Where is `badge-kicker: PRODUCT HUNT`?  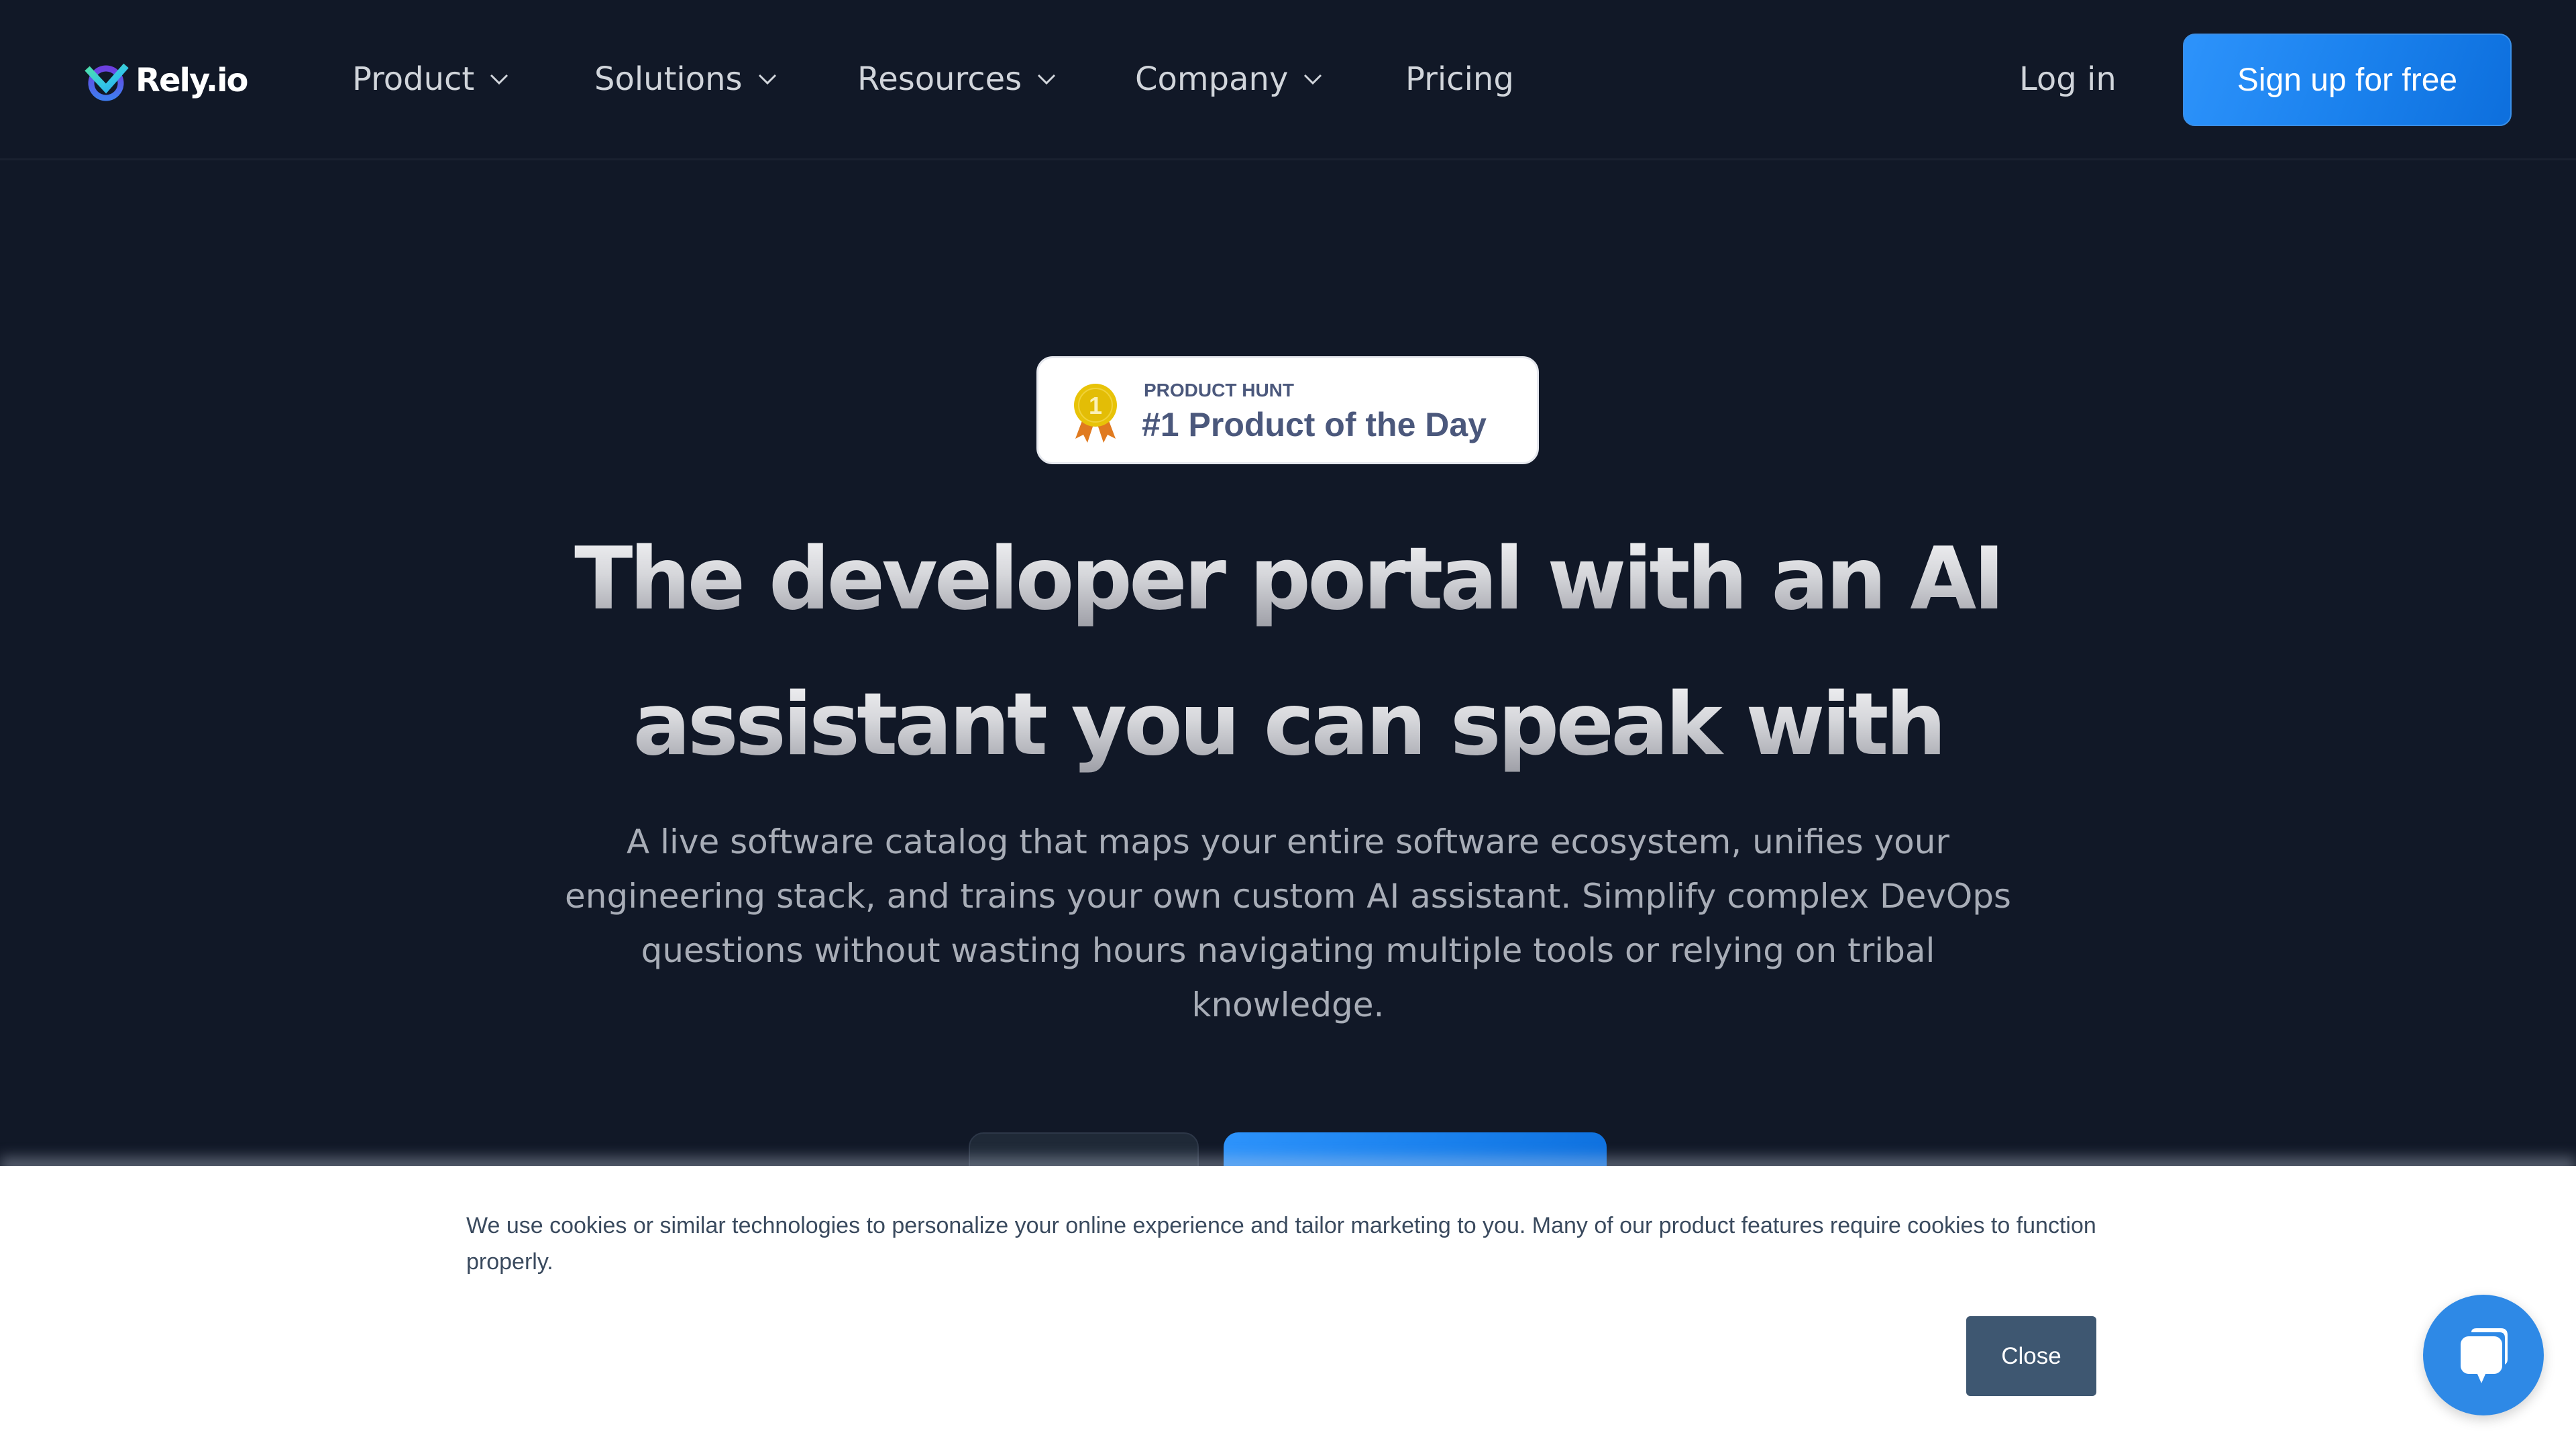
badge-kicker: PRODUCT HUNT is located at coordinates (1219, 390).